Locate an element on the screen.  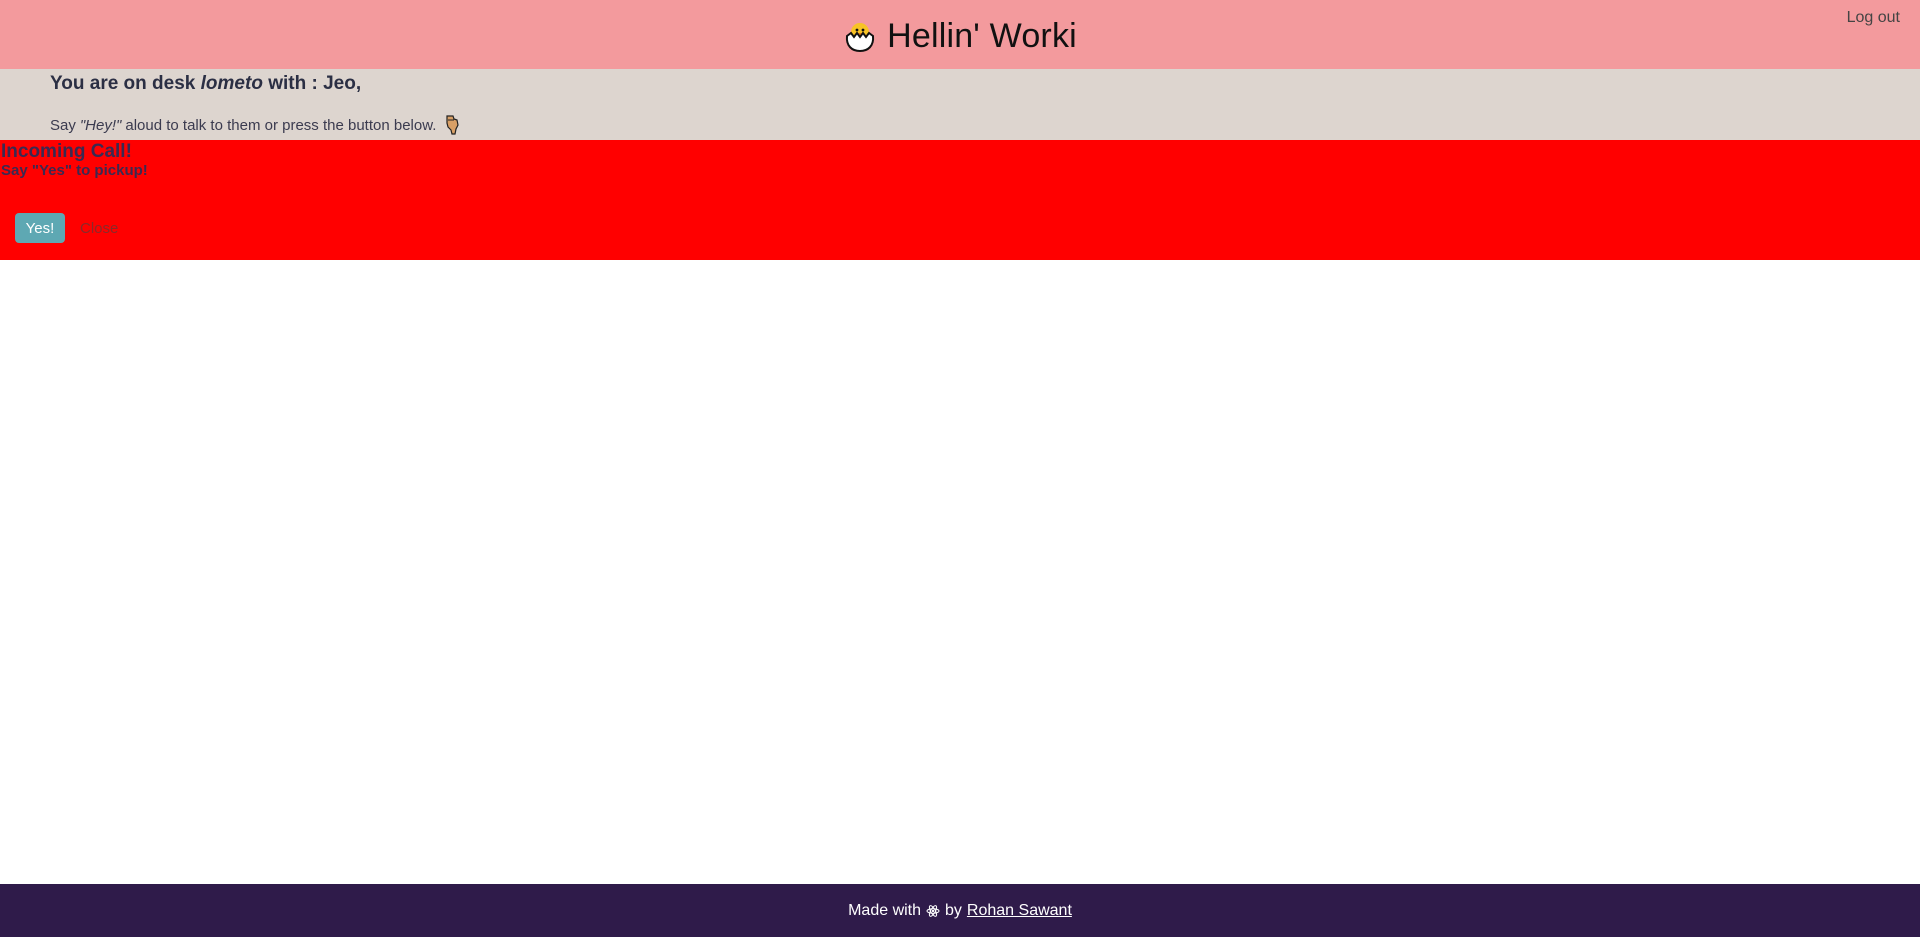
hint-phrase: "Hey!" is located at coordinates (100, 125).